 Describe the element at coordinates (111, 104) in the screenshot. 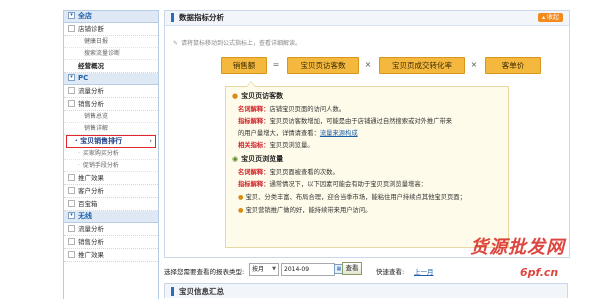

I see `sidebar-item-pc-sales: 销售分析` at that location.